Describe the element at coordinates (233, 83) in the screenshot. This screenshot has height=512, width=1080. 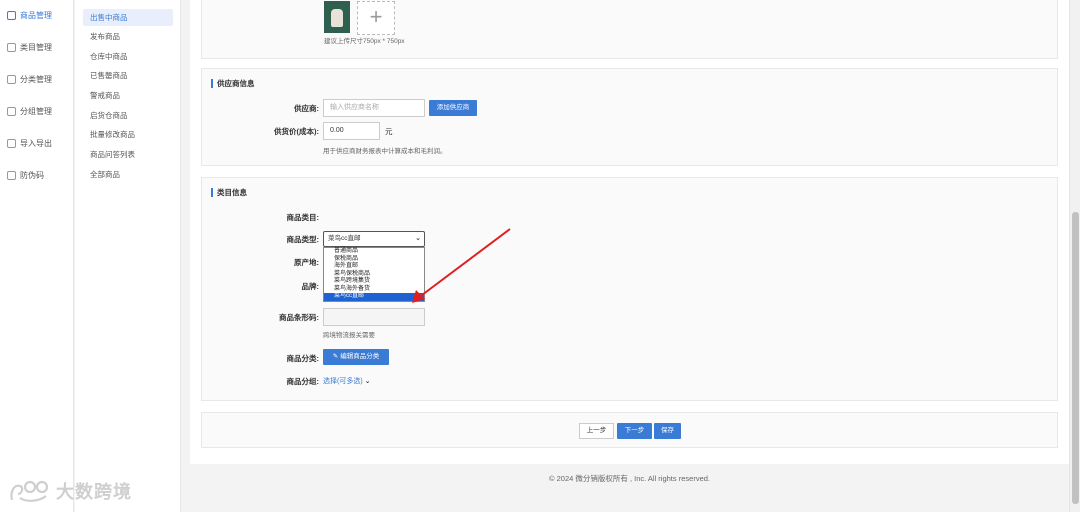
I see `supplier-section-title: 供应商信息` at that location.